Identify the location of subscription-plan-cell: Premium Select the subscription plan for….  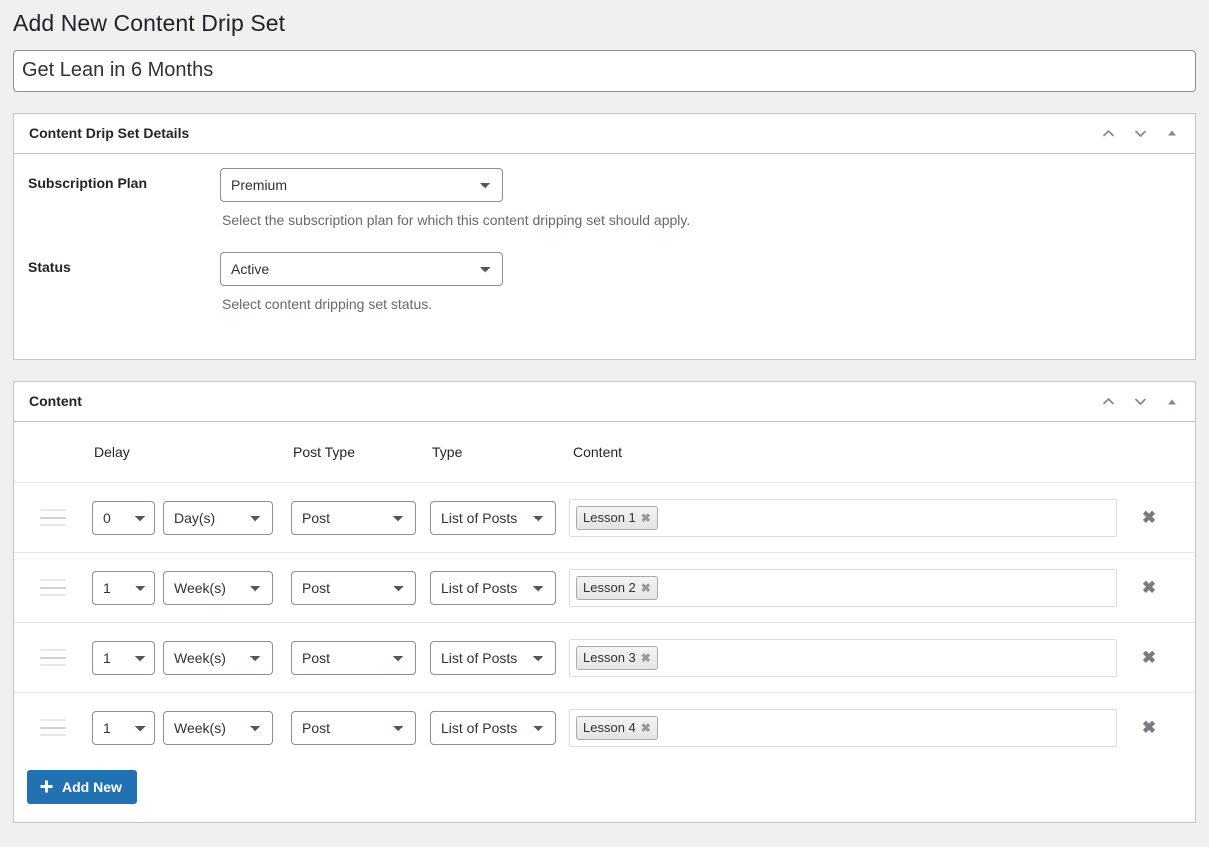
(702, 196).